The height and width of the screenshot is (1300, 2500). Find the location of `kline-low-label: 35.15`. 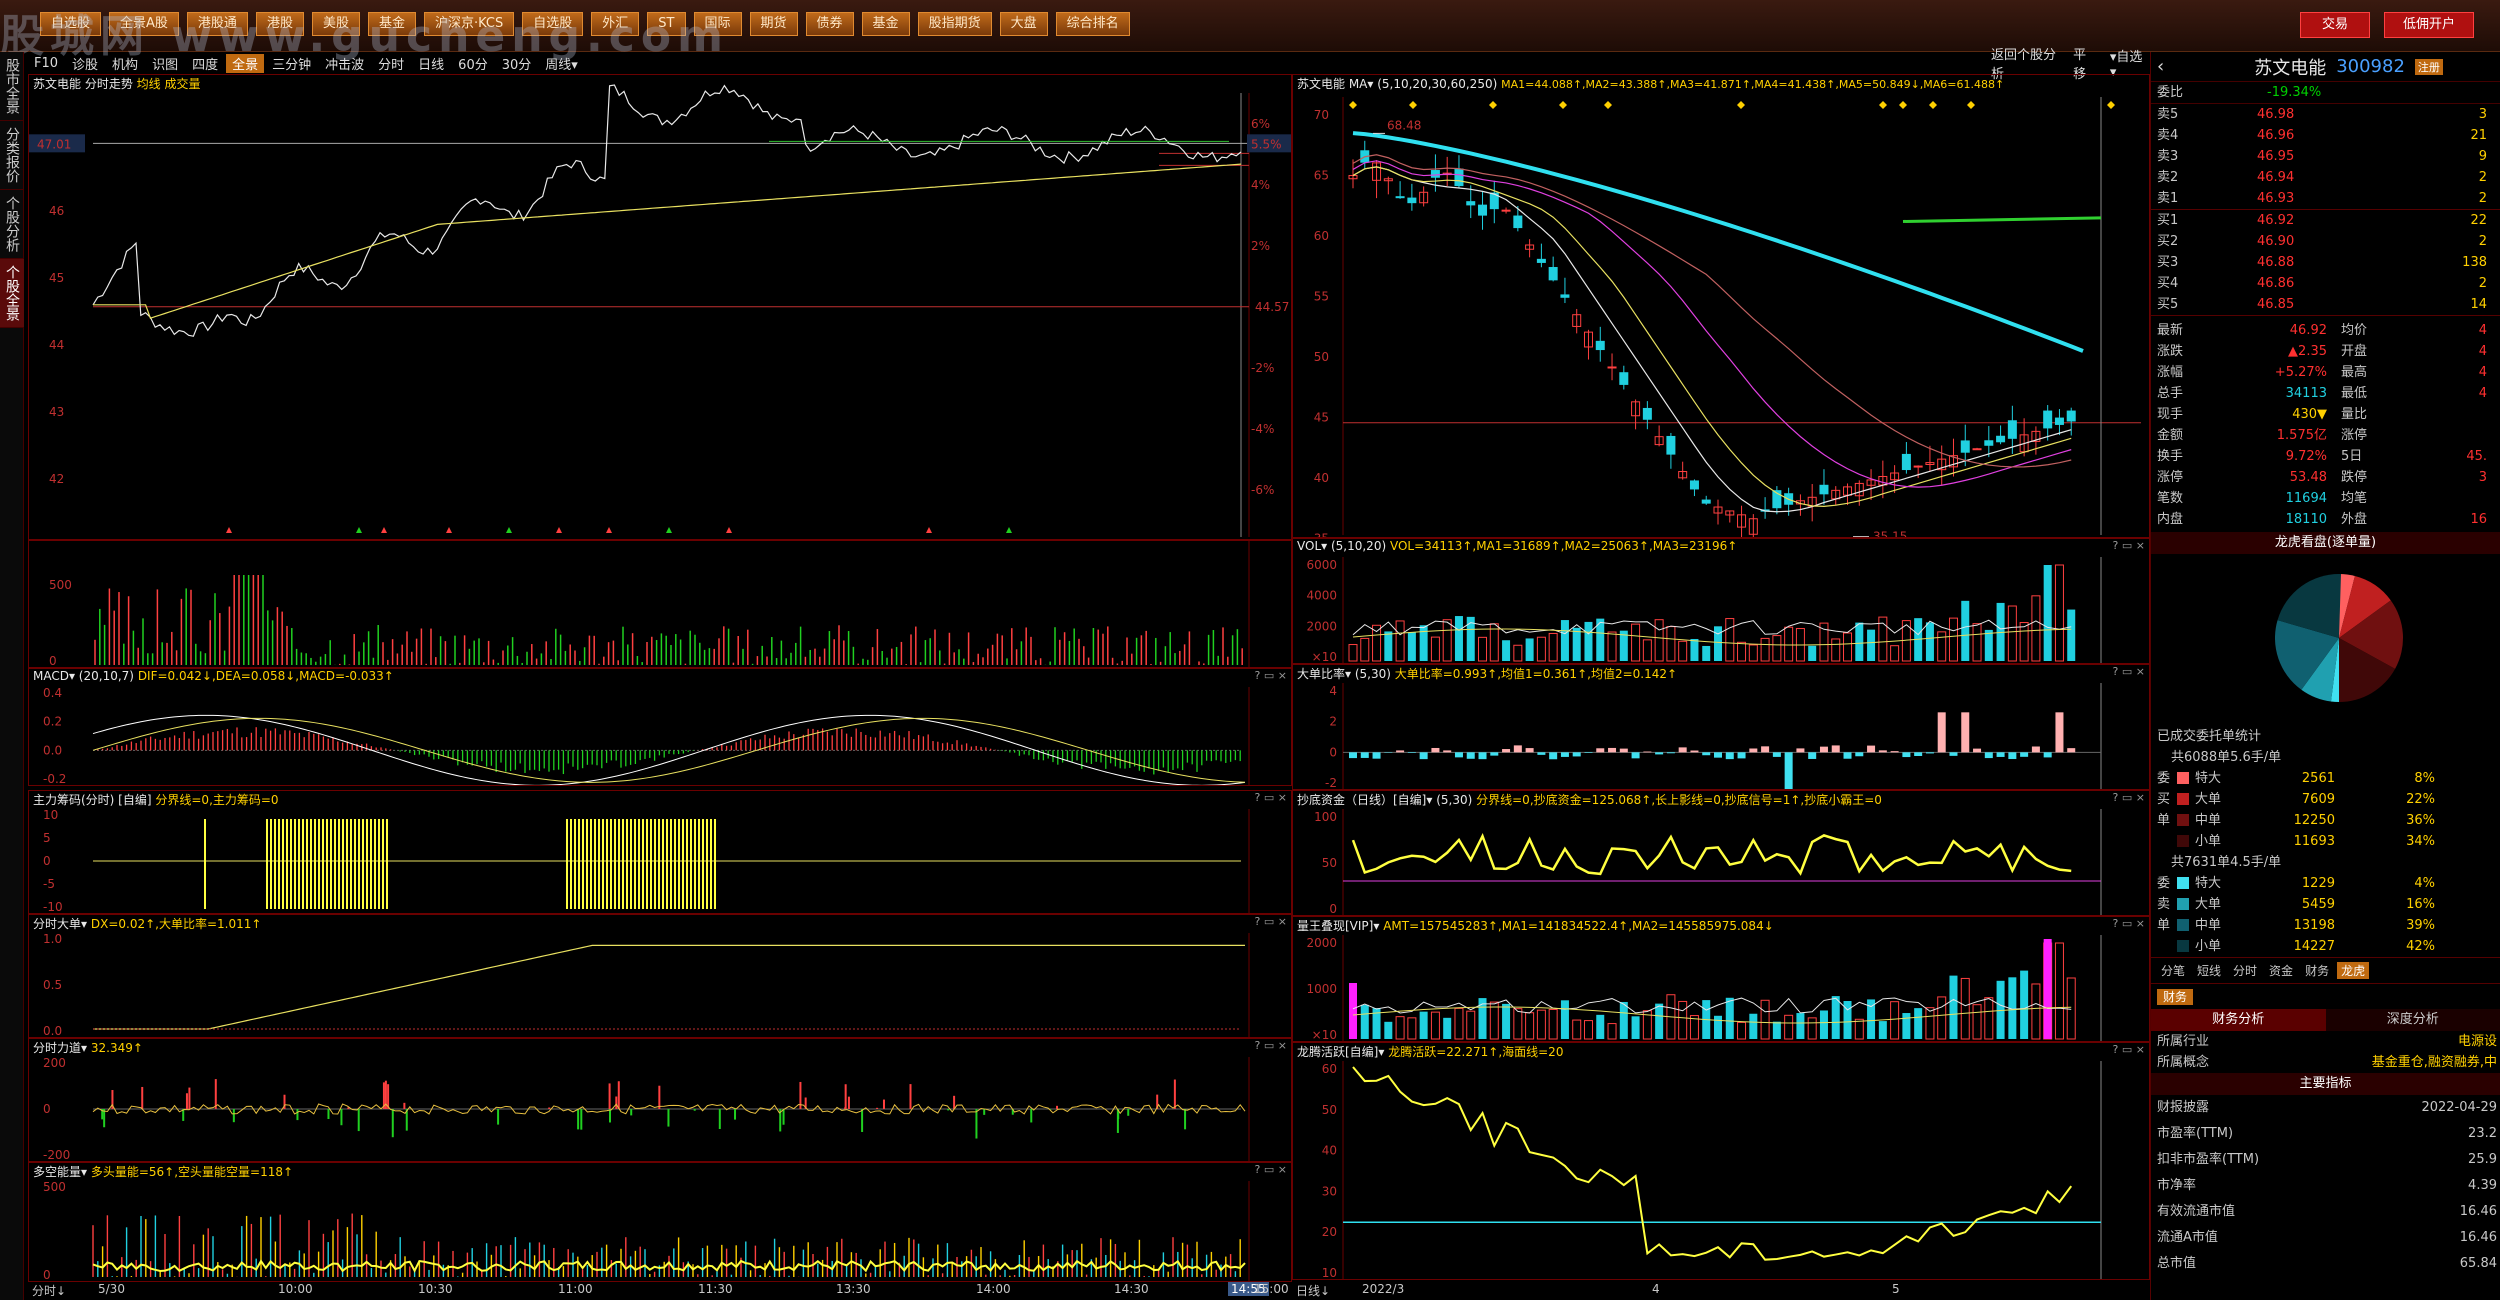

kline-low-label: 35.15 is located at coordinates (1890, 534).